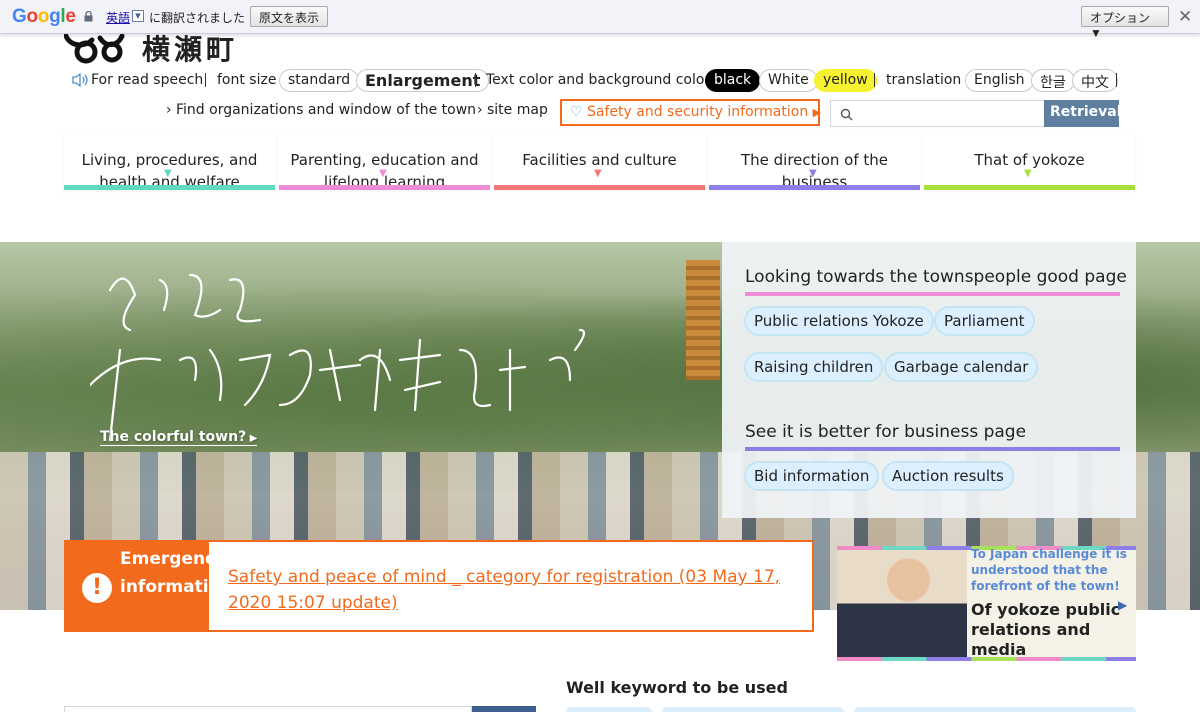 The image size is (1200, 712). What do you see at coordinates (1053, 80) in the screenshot?
I see `lang-korean-button: 한글` at bounding box center [1053, 80].